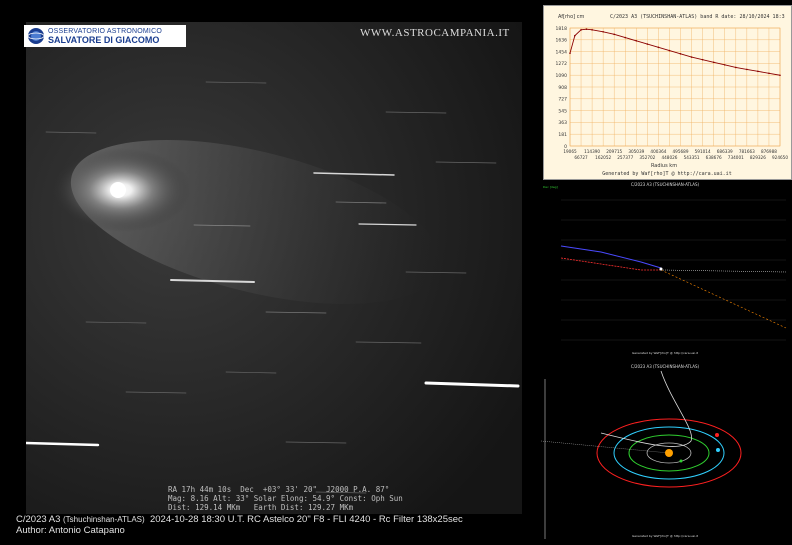  What do you see at coordinates (625, 157) in the screenshot?
I see `profile-x-tick-bottom: 257377` at bounding box center [625, 157].